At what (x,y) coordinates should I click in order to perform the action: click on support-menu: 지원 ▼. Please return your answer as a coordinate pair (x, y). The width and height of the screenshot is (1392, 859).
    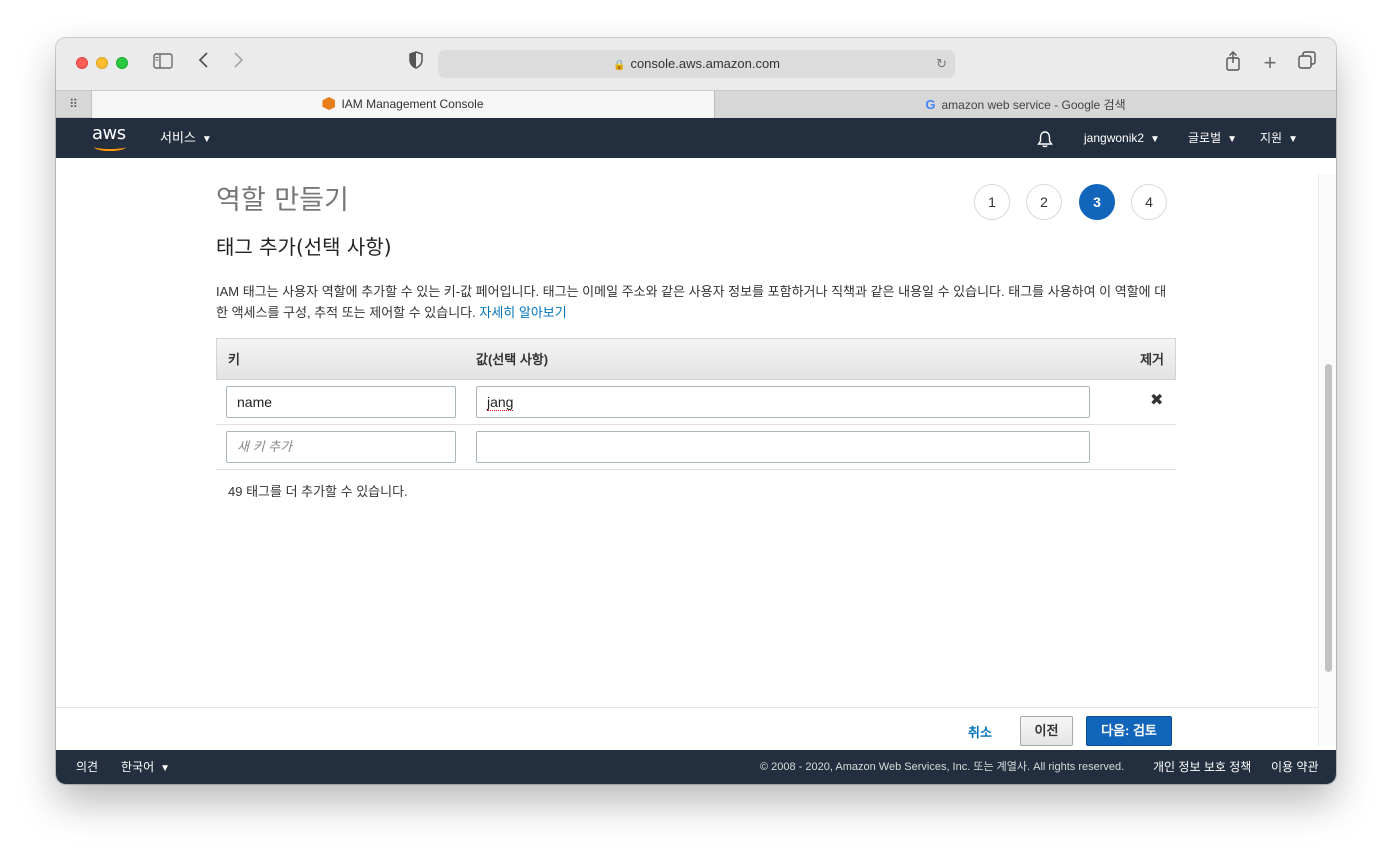
    Looking at the image, I should click on (1279, 138).